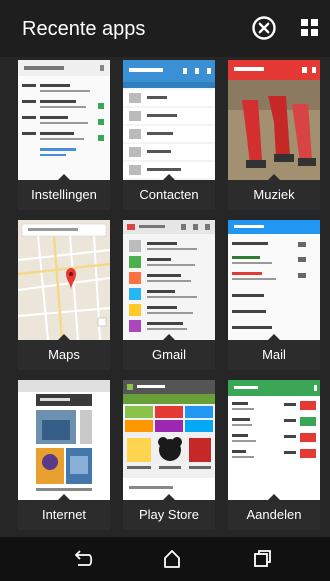  I want to click on stocks-thumbnail, so click(274, 440).